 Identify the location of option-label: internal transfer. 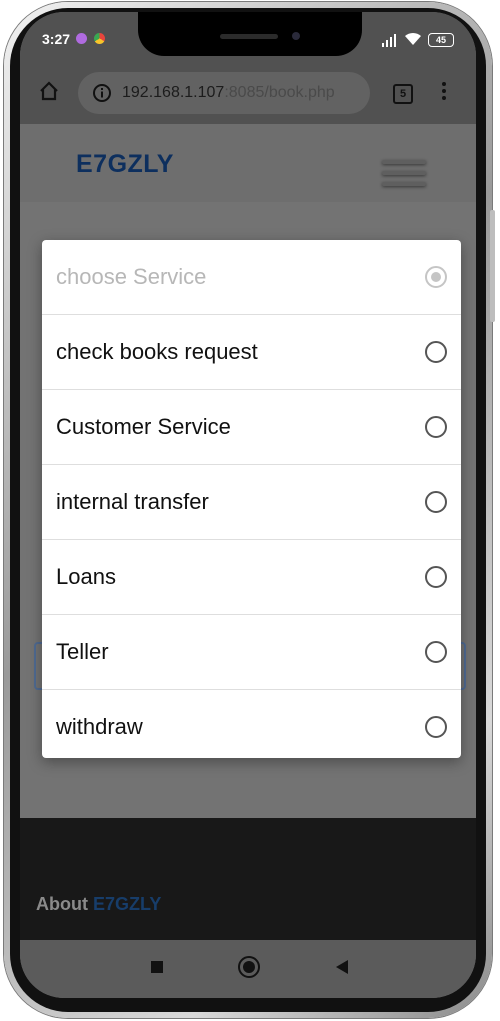
(132, 501).